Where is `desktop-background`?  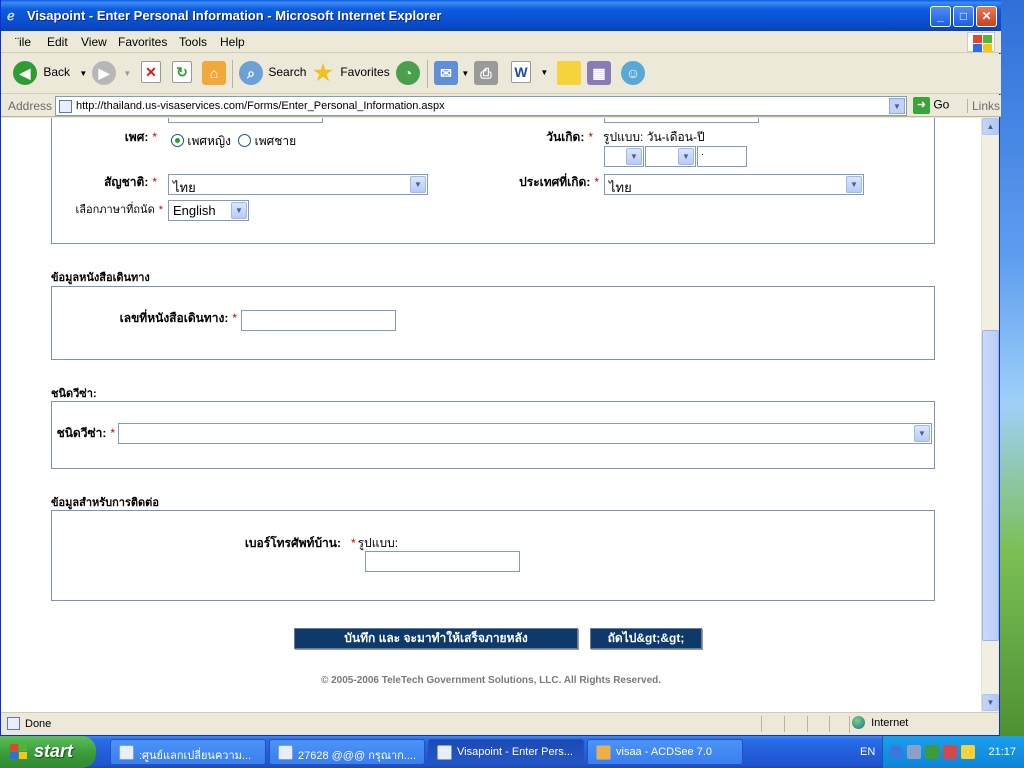
desktop-background is located at coordinates (1012, 368).